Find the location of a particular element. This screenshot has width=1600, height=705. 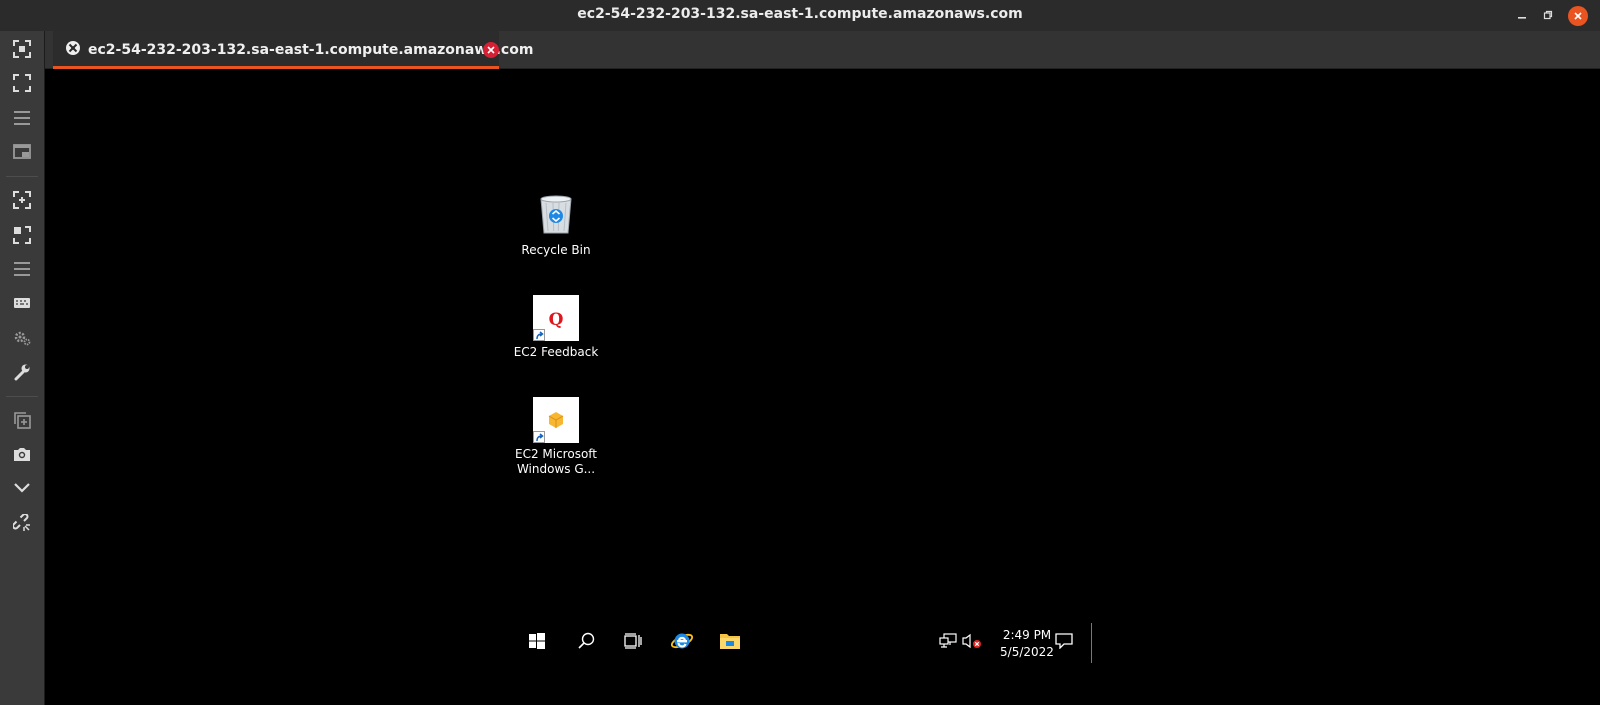

scale-icon is located at coordinates (22, 202).